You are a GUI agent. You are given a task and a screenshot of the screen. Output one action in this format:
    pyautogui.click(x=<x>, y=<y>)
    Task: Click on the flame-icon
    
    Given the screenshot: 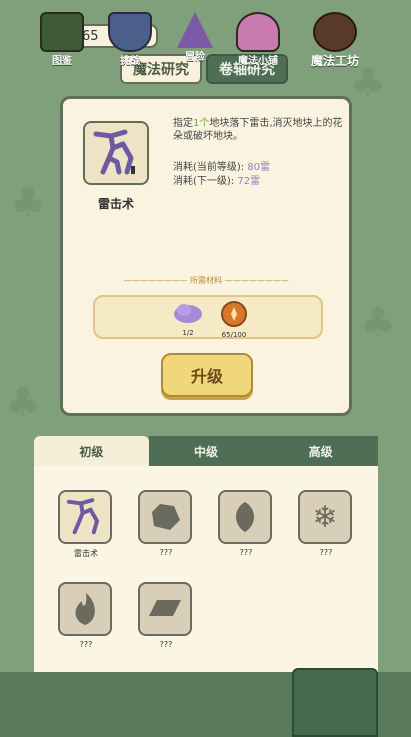 What is the action you would take?
    pyautogui.click(x=85, y=609)
    